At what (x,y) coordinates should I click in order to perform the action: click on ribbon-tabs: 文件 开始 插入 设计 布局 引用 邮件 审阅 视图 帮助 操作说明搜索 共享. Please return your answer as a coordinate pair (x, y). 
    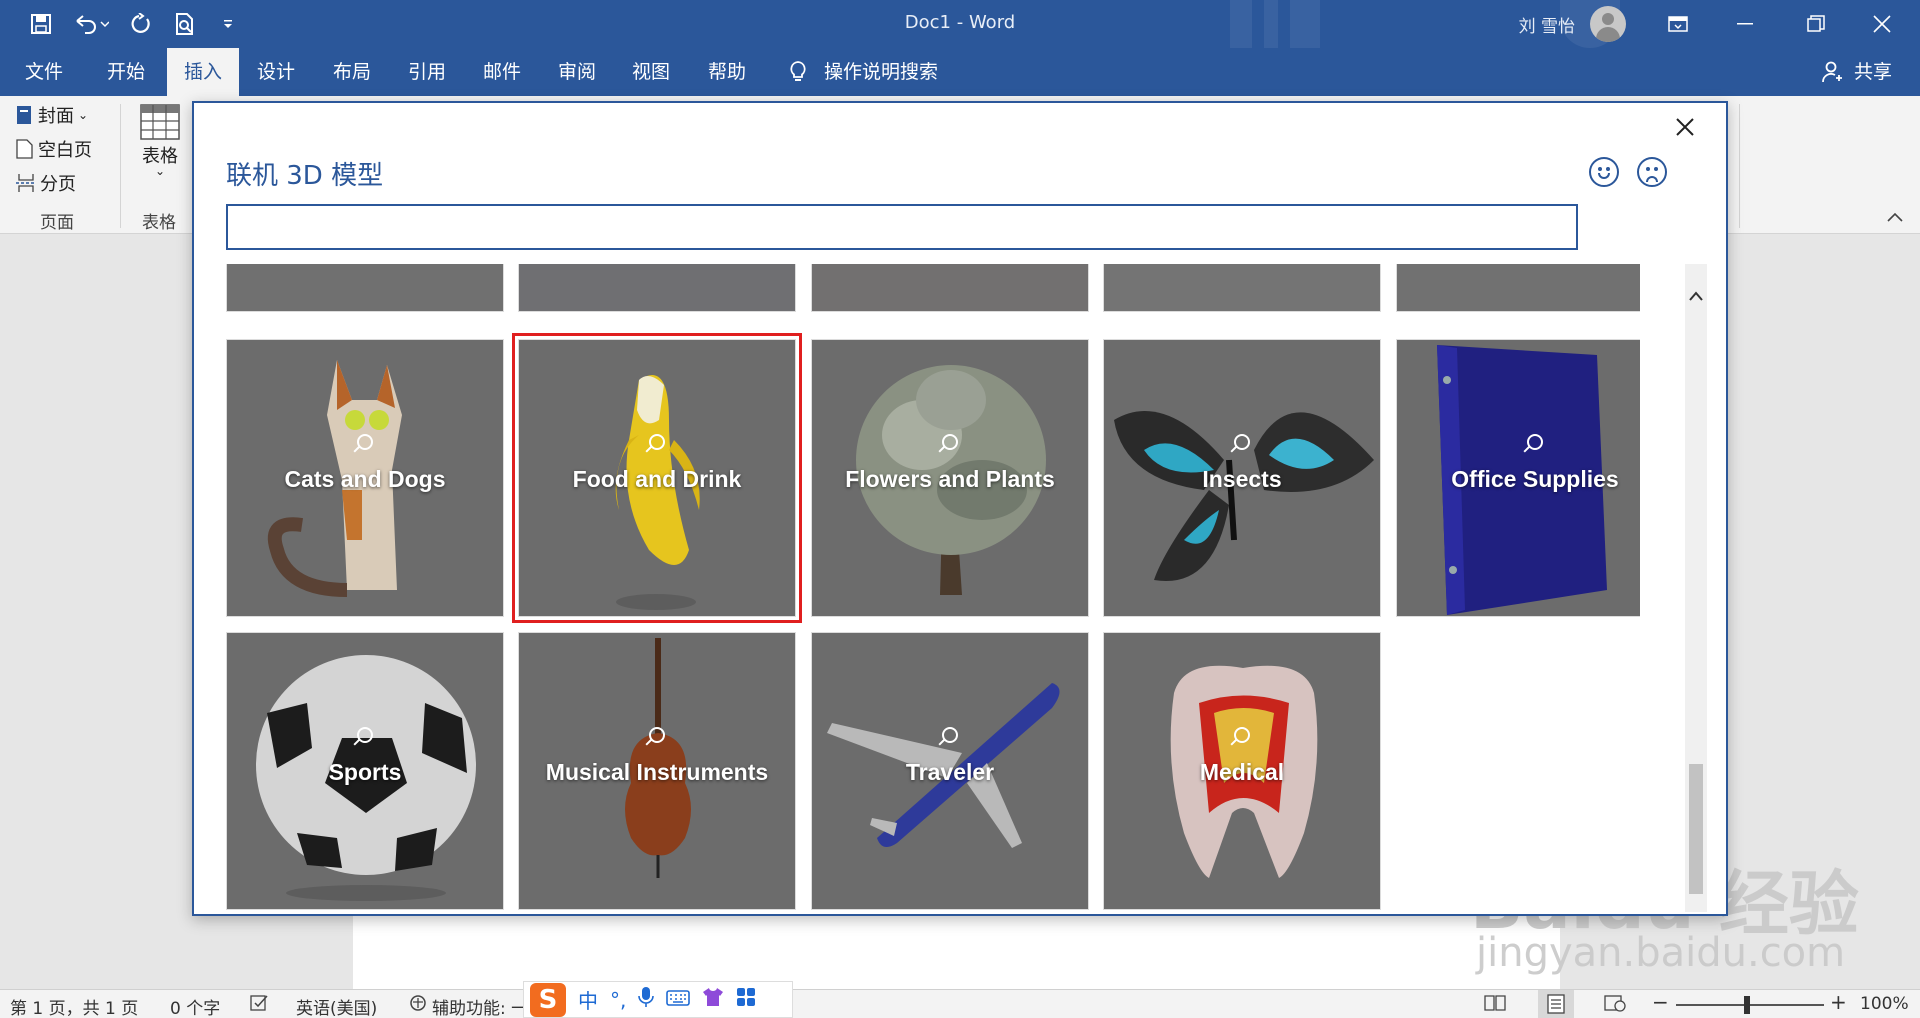
    Looking at the image, I should click on (960, 72).